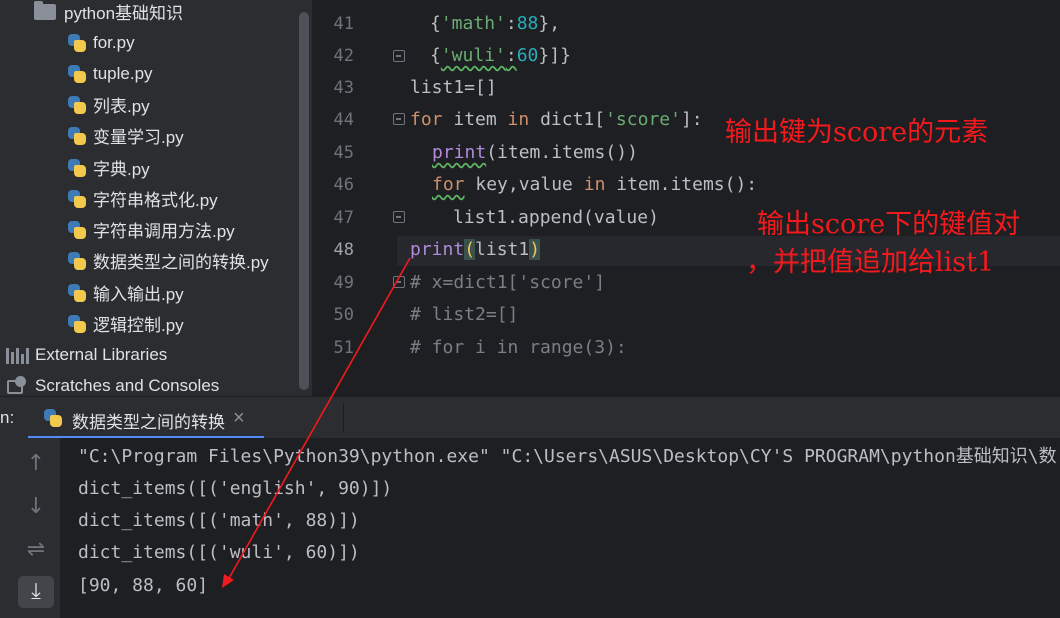 The height and width of the screenshot is (618, 1060). I want to click on tree-file-label: 字典.py, so click(121, 169).